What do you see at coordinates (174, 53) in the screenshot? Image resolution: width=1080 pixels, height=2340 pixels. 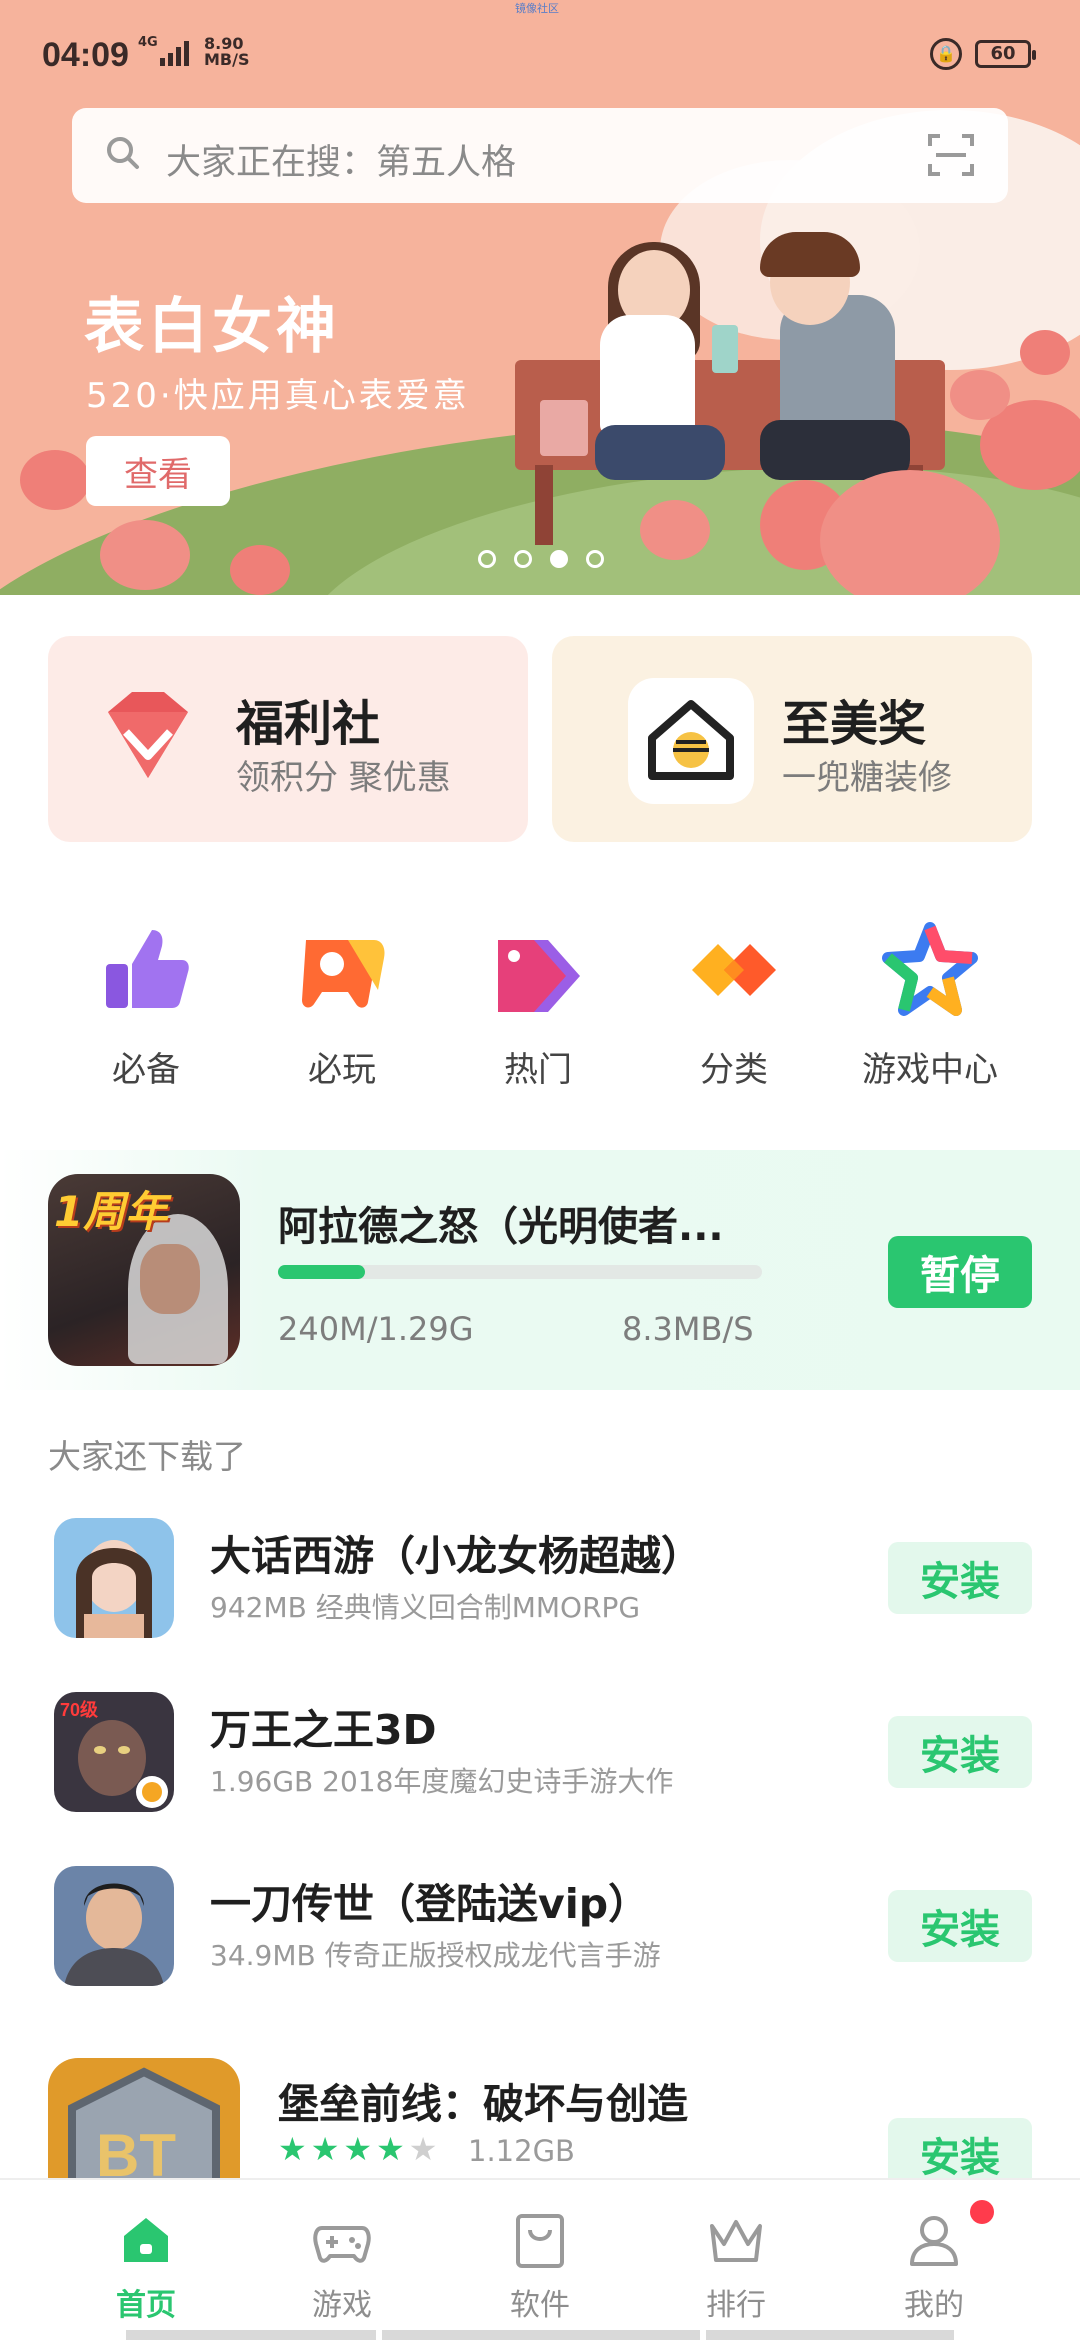 I see `signal-icon` at bounding box center [174, 53].